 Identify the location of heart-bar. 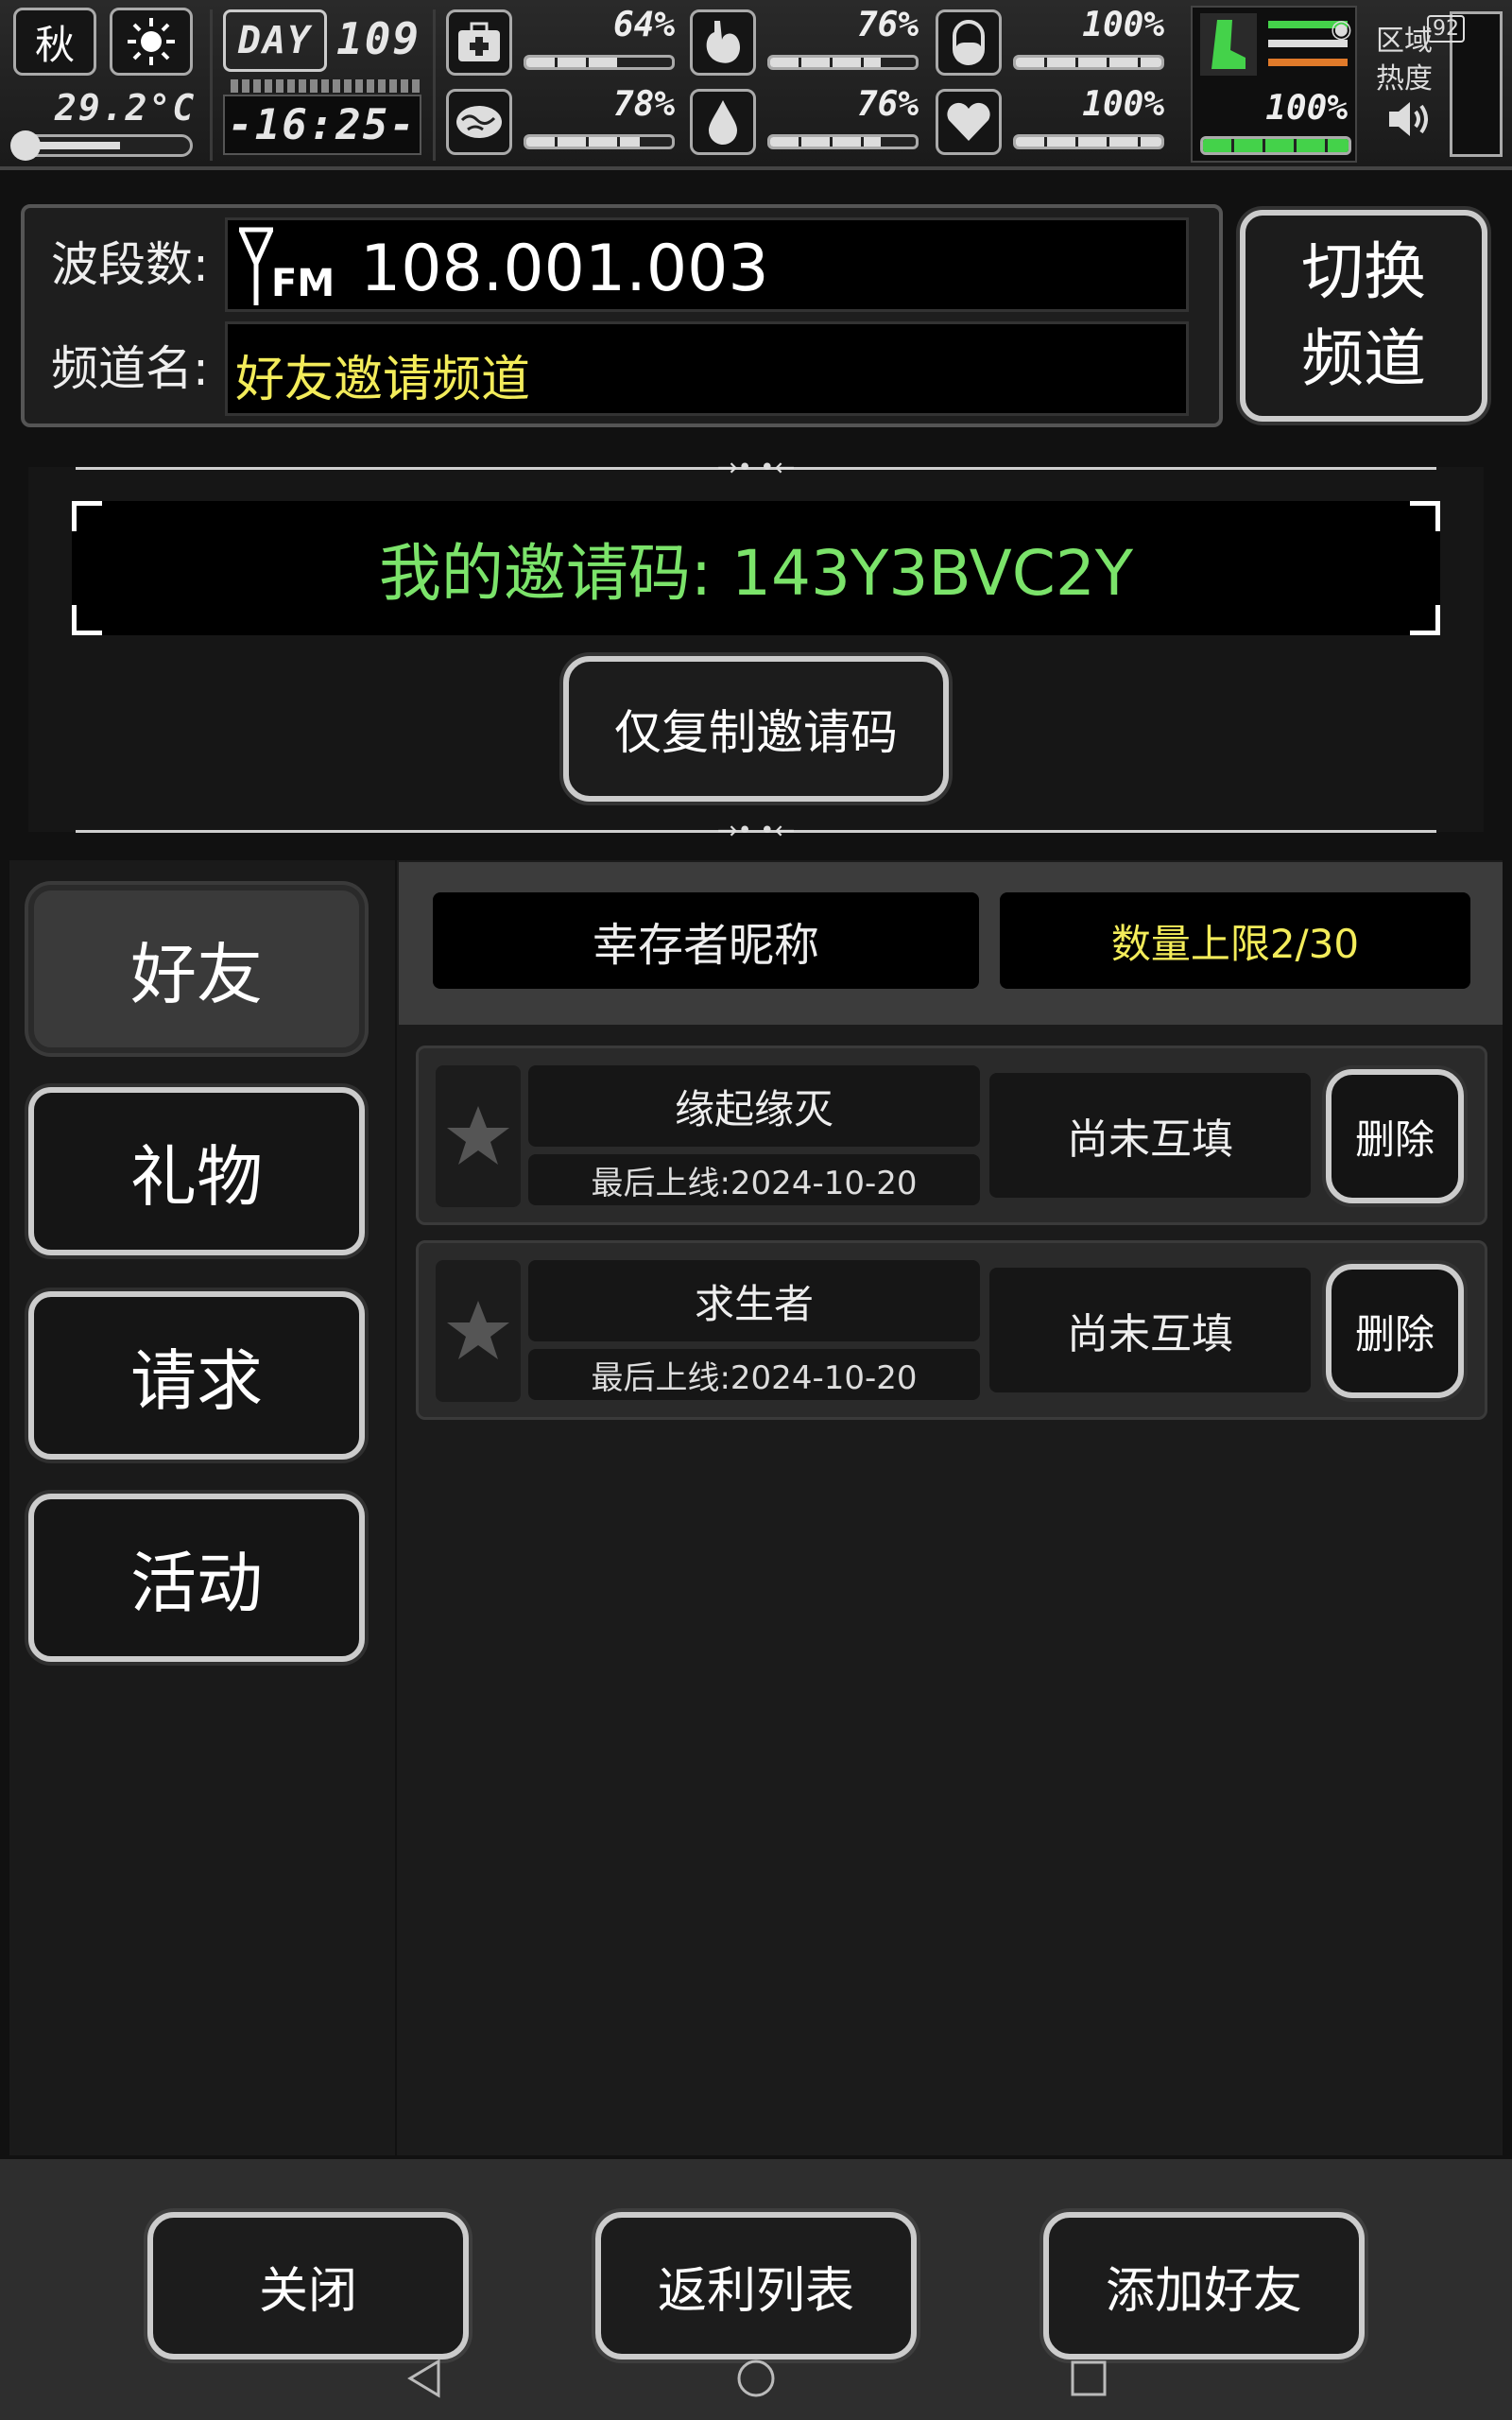
(1088, 141).